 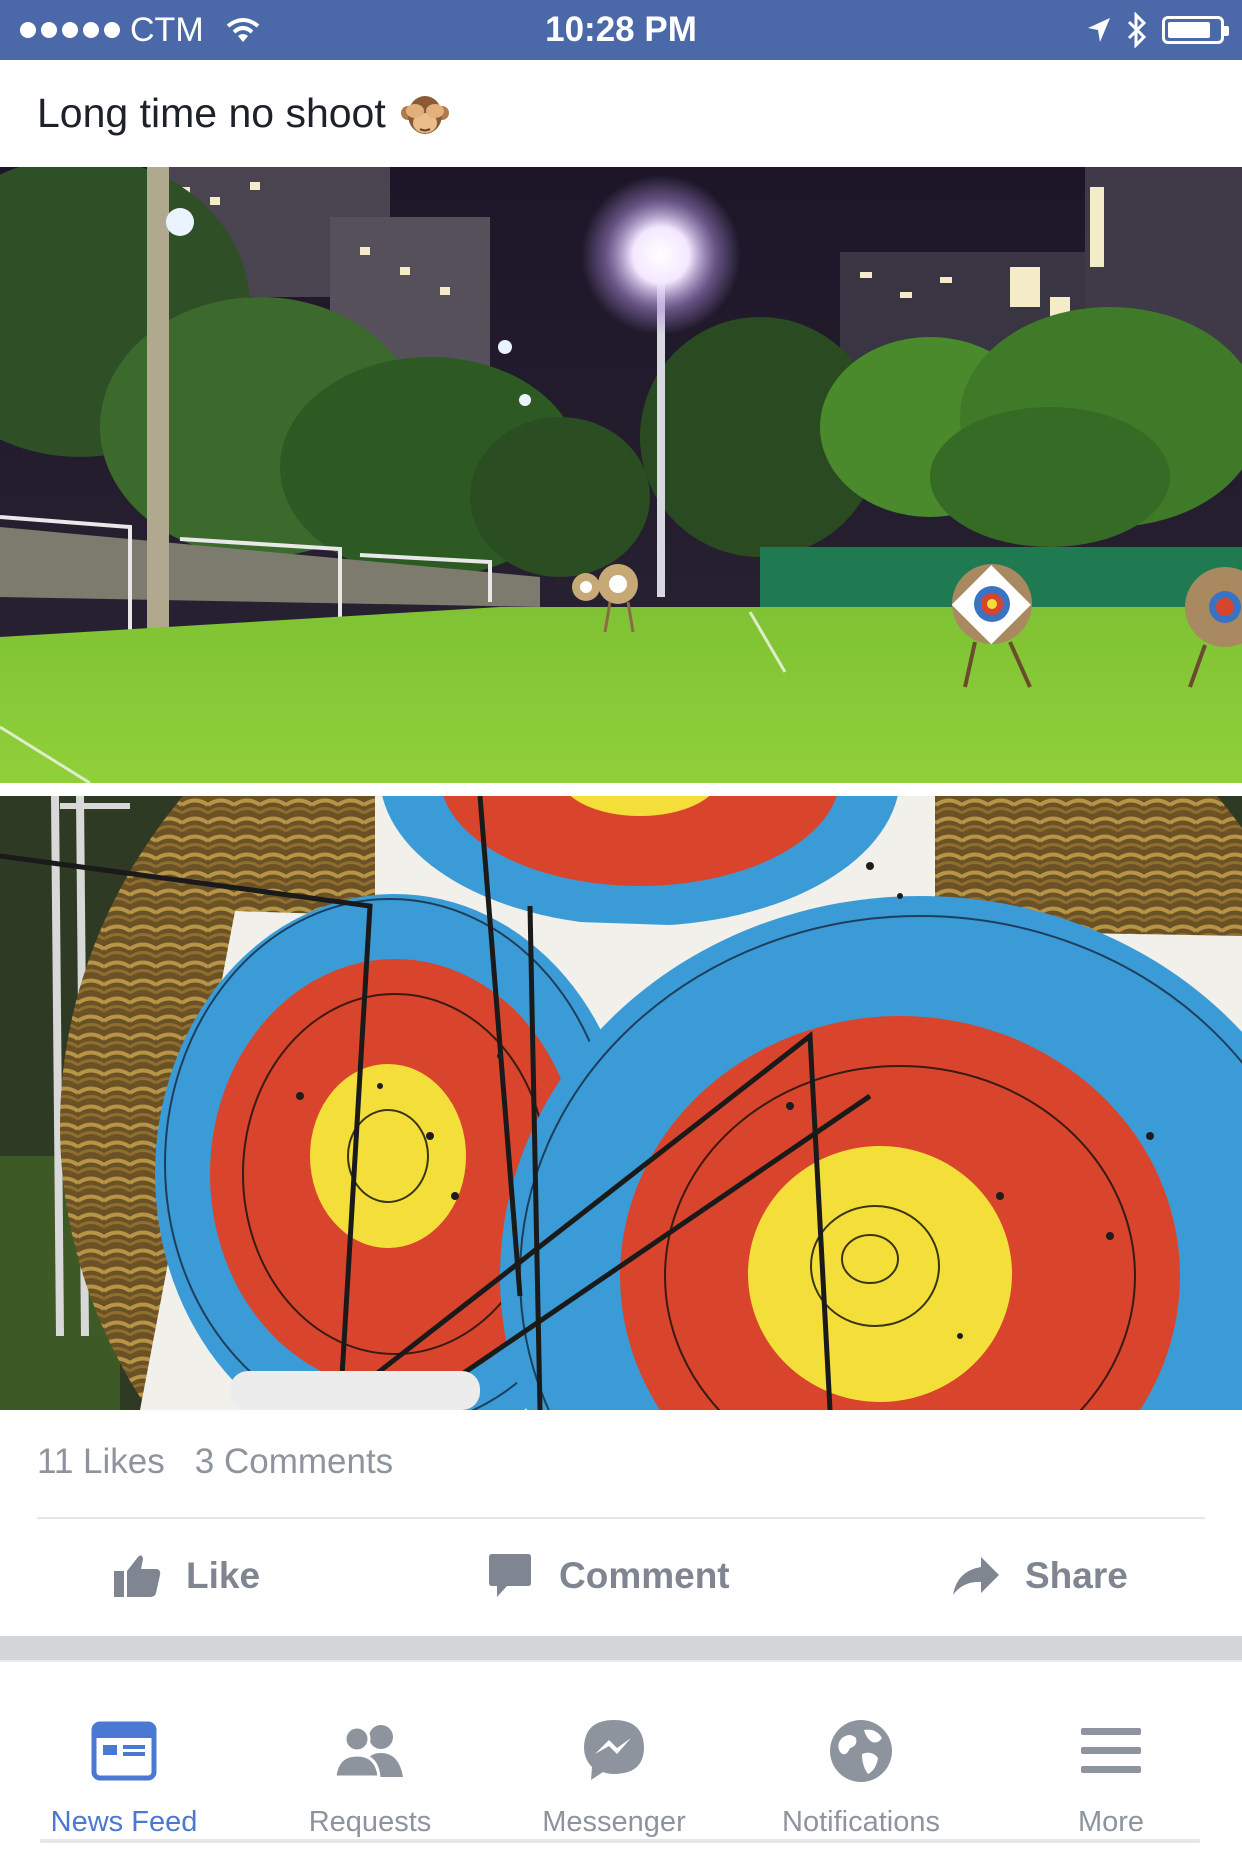 I want to click on hamburger-menu-icon, so click(x=1111, y=1750).